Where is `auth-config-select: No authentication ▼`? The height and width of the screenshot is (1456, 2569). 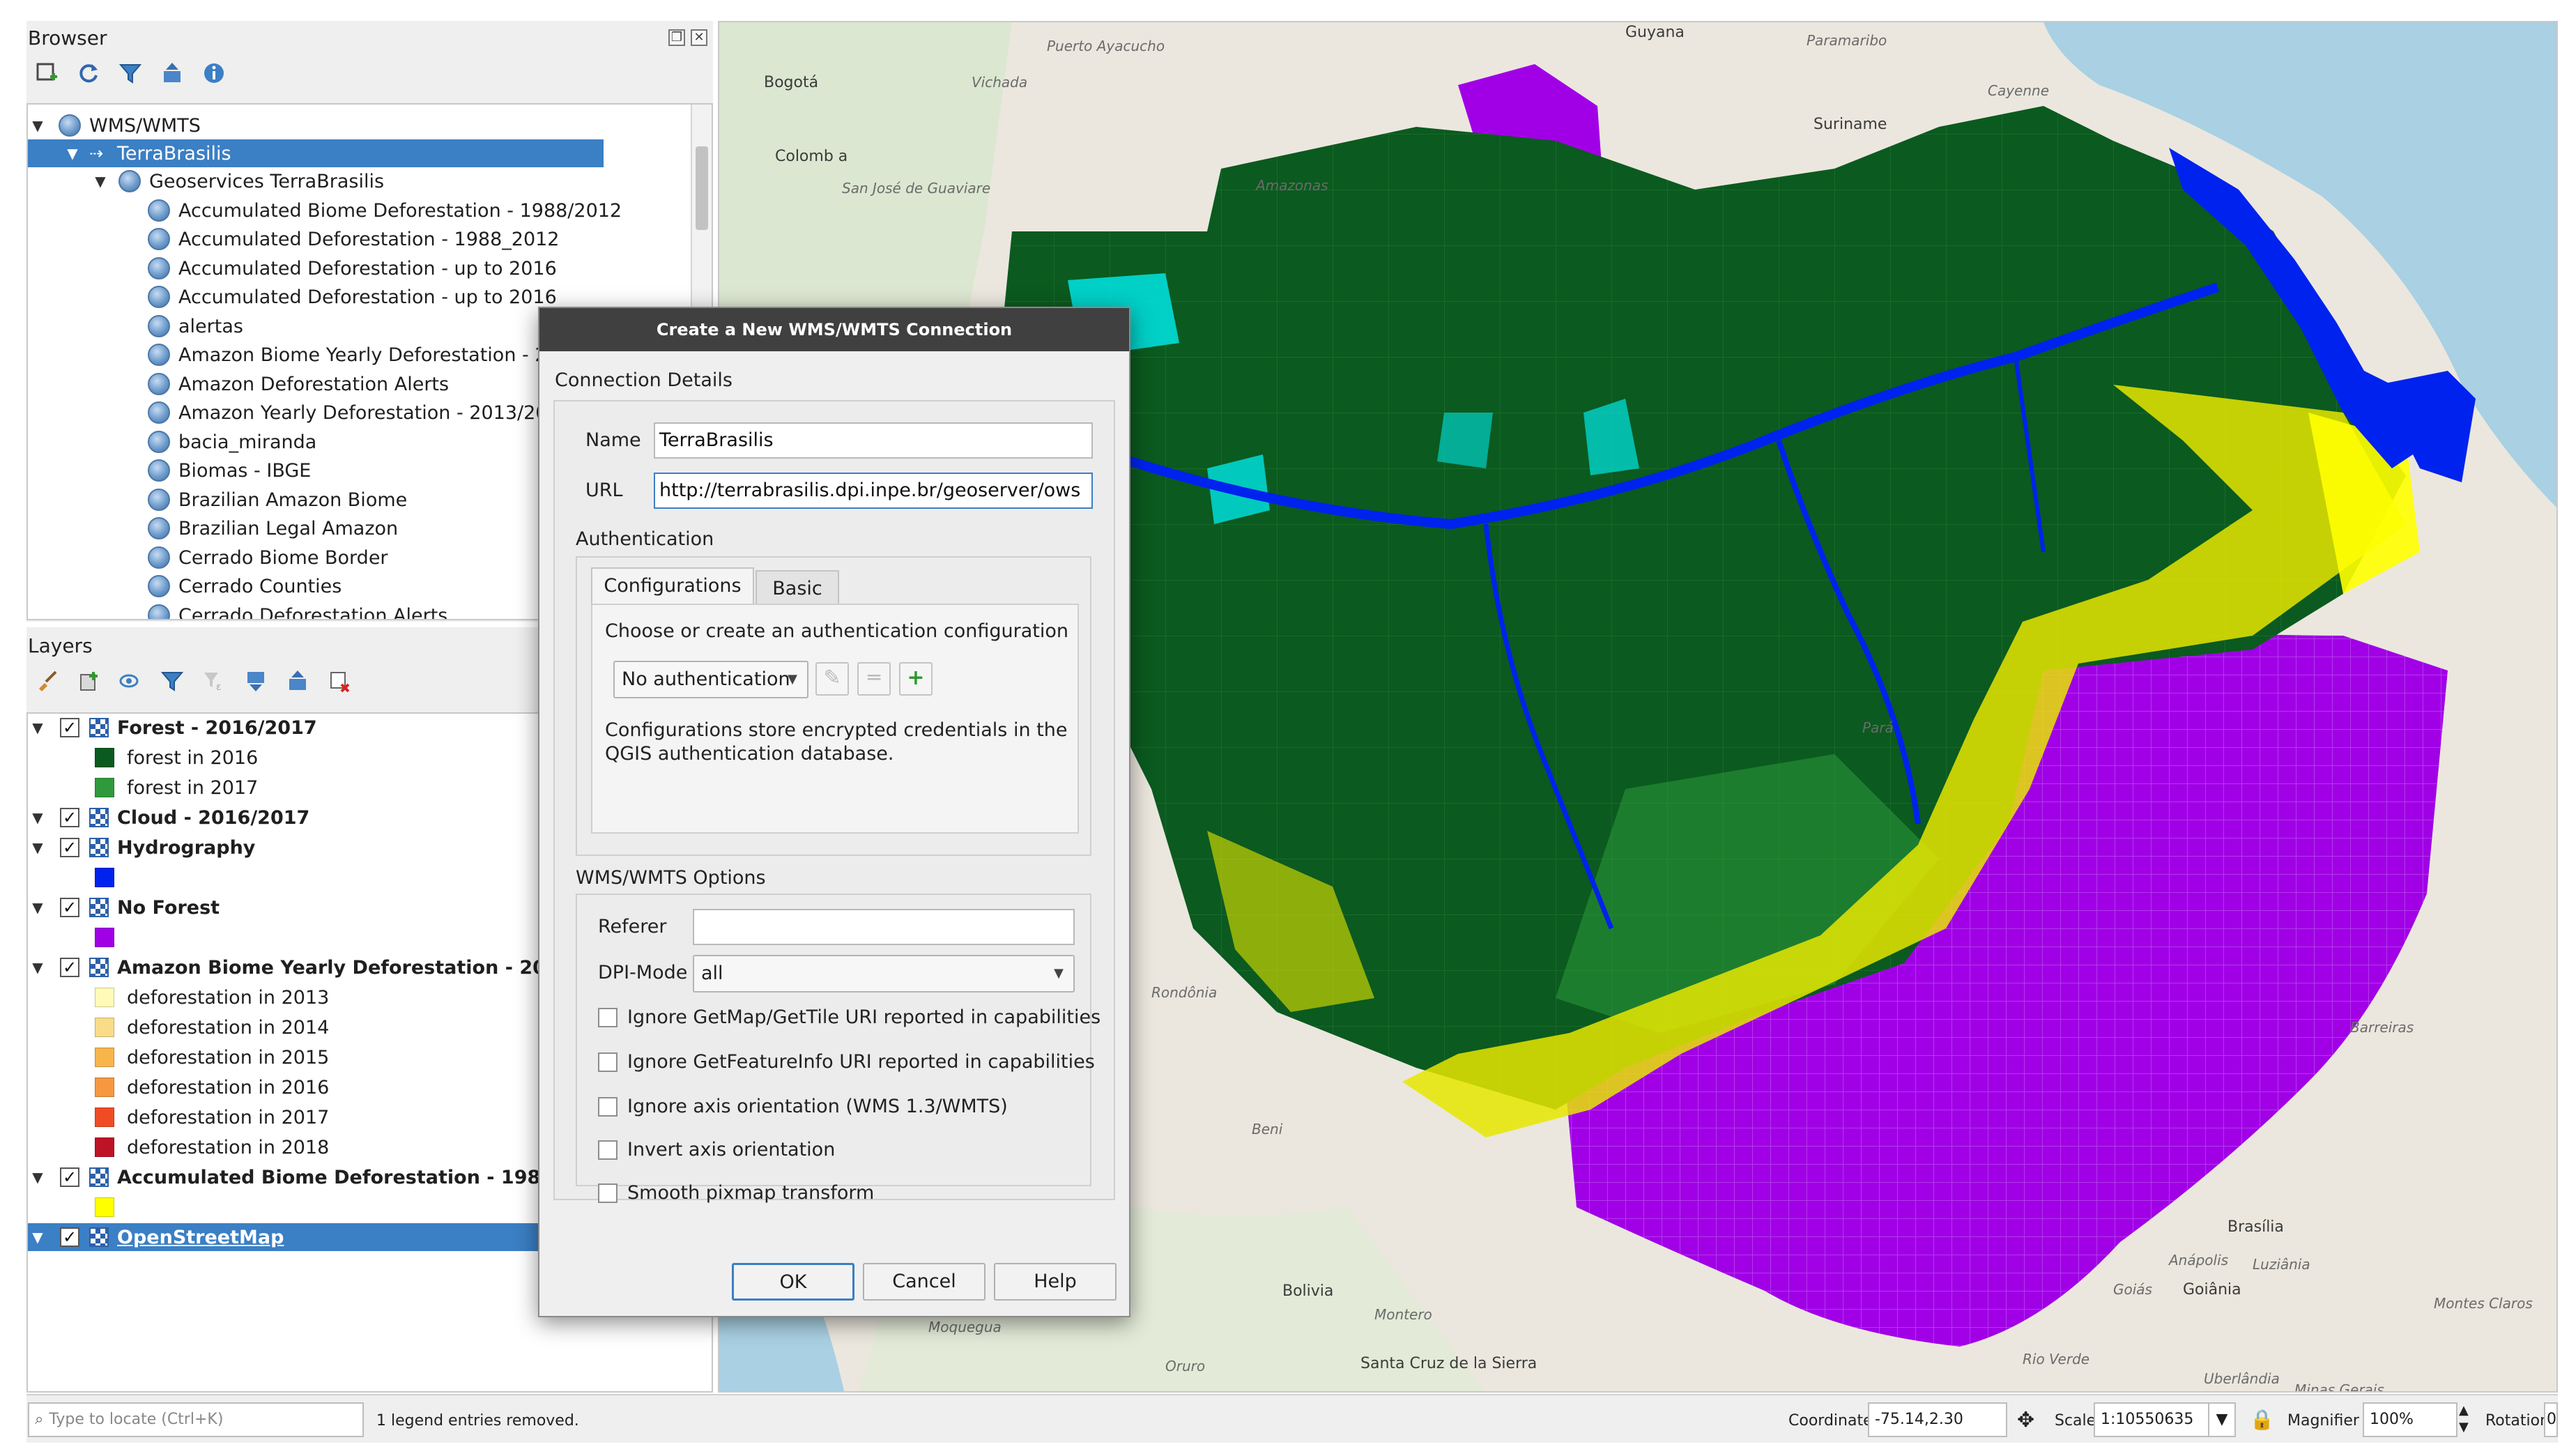
auth-config-select: No authentication ▼ is located at coordinates (710, 679).